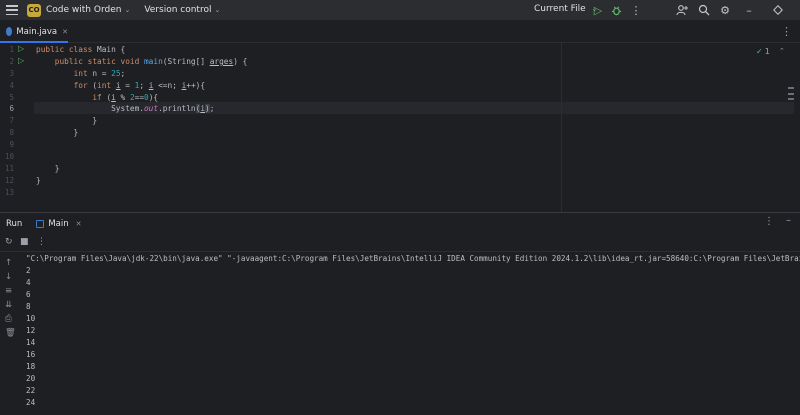  What do you see at coordinates (8, 291) in the screenshot?
I see `soft-wrap-icon: ≡` at bounding box center [8, 291].